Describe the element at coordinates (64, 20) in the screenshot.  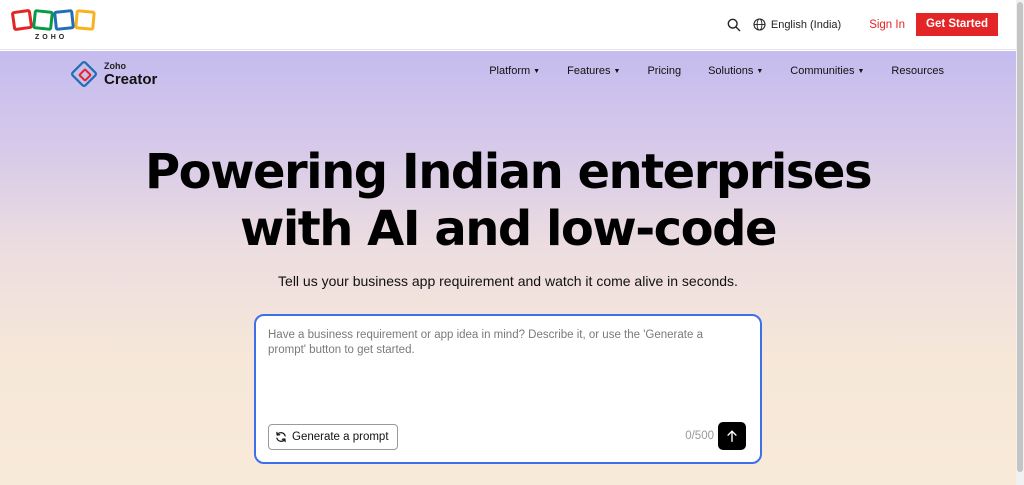
I see `logo-square-blue` at that location.